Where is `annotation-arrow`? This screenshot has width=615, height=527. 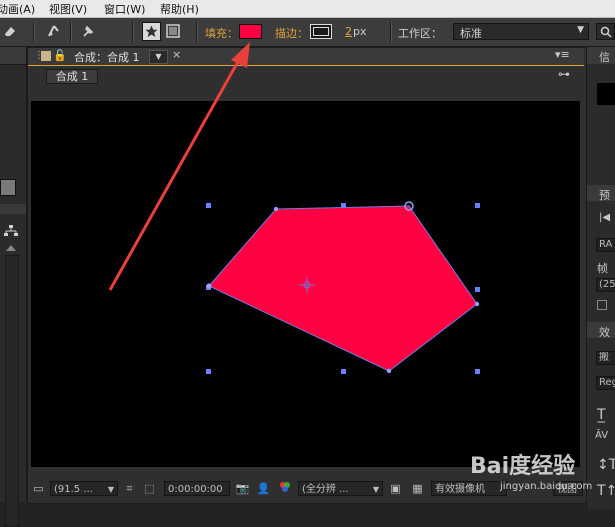
annotation-arrow is located at coordinates (179, 166).